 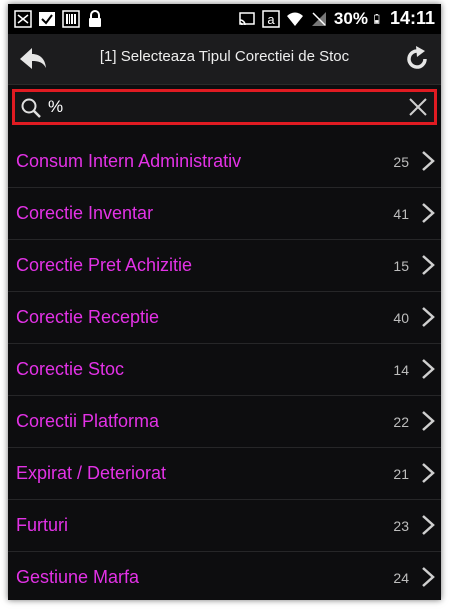 I want to click on list-item-count: 22, so click(x=401, y=422).